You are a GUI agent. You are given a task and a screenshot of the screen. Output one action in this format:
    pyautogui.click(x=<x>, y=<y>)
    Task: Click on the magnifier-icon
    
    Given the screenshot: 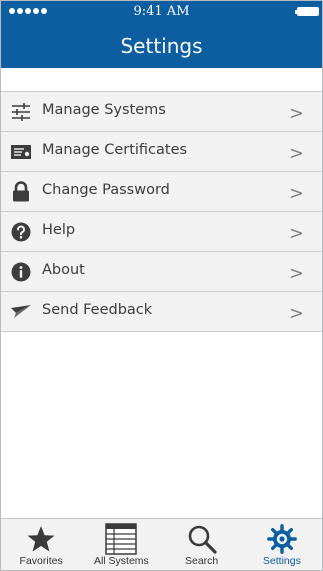 What is the action you would take?
    pyautogui.click(x=202, y=539)
    